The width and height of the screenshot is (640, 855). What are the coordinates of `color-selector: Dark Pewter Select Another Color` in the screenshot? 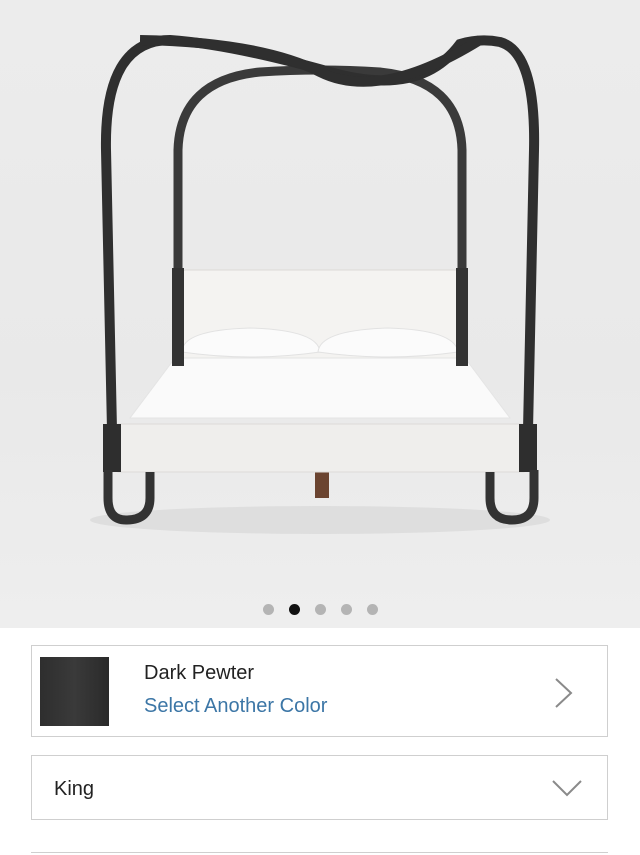 It's located at (319, 691).